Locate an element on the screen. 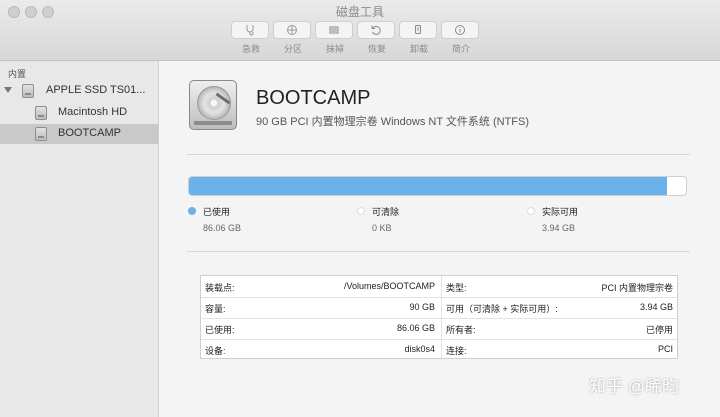  usage-bar is located at coordinates (437, 186).